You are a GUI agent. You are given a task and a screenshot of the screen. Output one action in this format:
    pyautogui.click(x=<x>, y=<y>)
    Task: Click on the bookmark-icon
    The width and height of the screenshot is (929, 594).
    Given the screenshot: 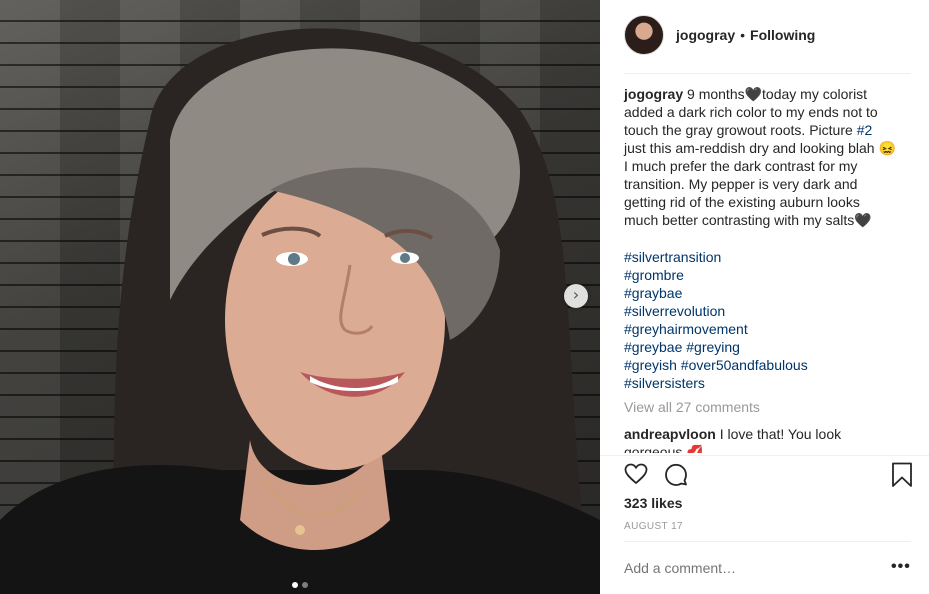 What is the action you would take?
    pyautogui.click(x=902, y=475)
    